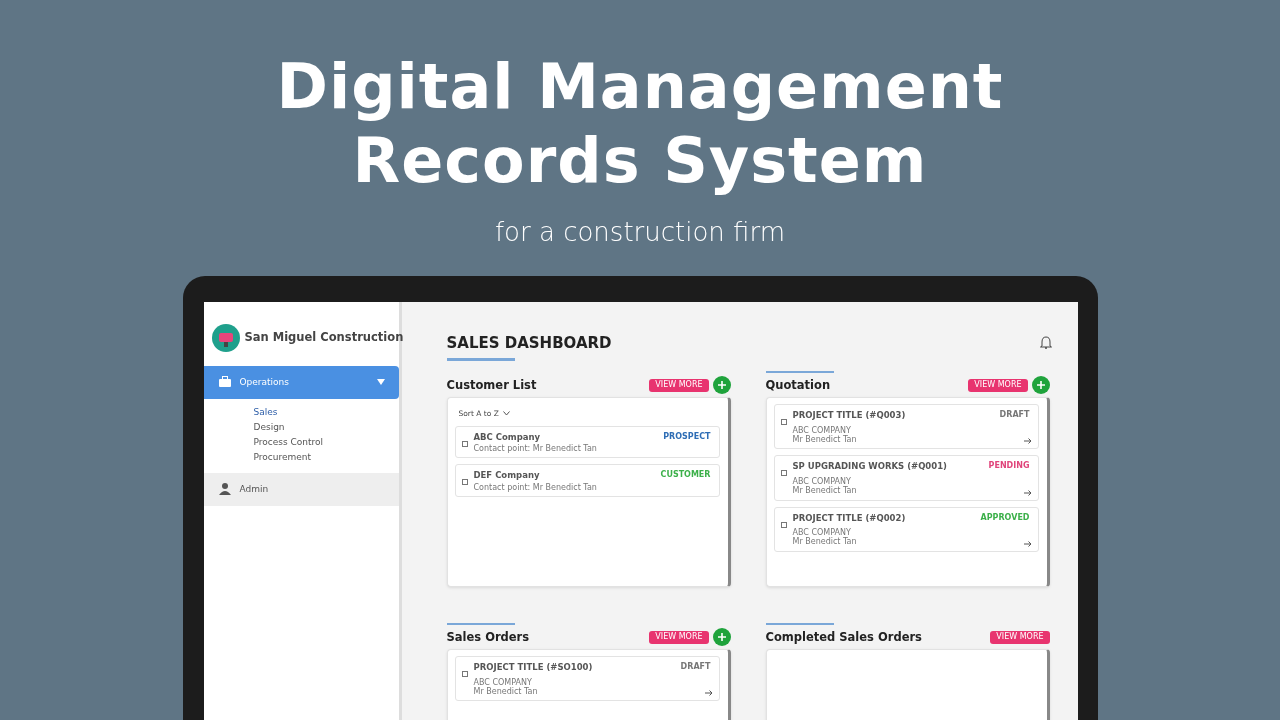 The image size is (1280, 720). I want to click on headline: Digital Management, so click(640, 87).